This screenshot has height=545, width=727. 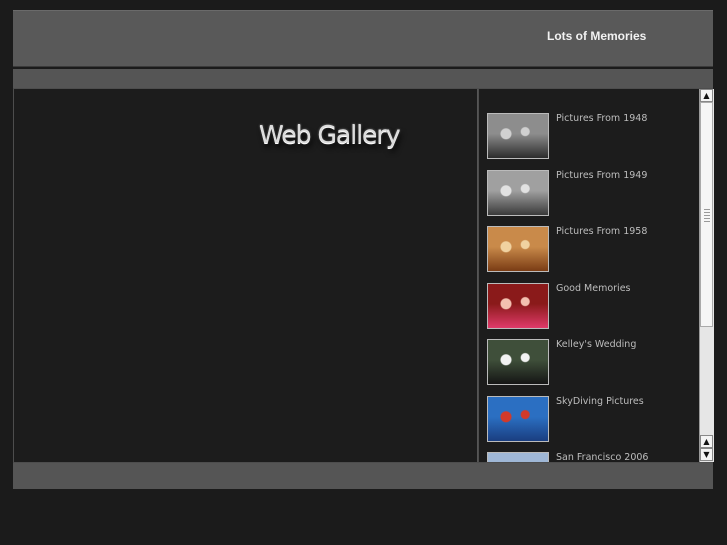 What do you see at coordinates (518, 305) in the screenshot?
I see `red-portrait-photo-icon` at bounding box center [518, 305].